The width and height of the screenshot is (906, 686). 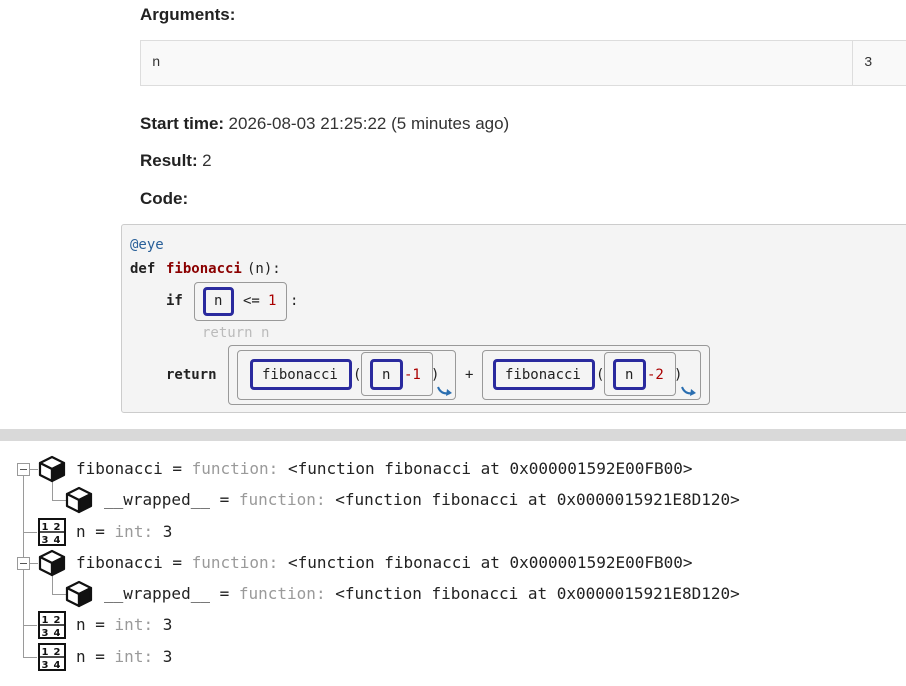 I want to click on call2-number: -2, so click(x=655, y=375).